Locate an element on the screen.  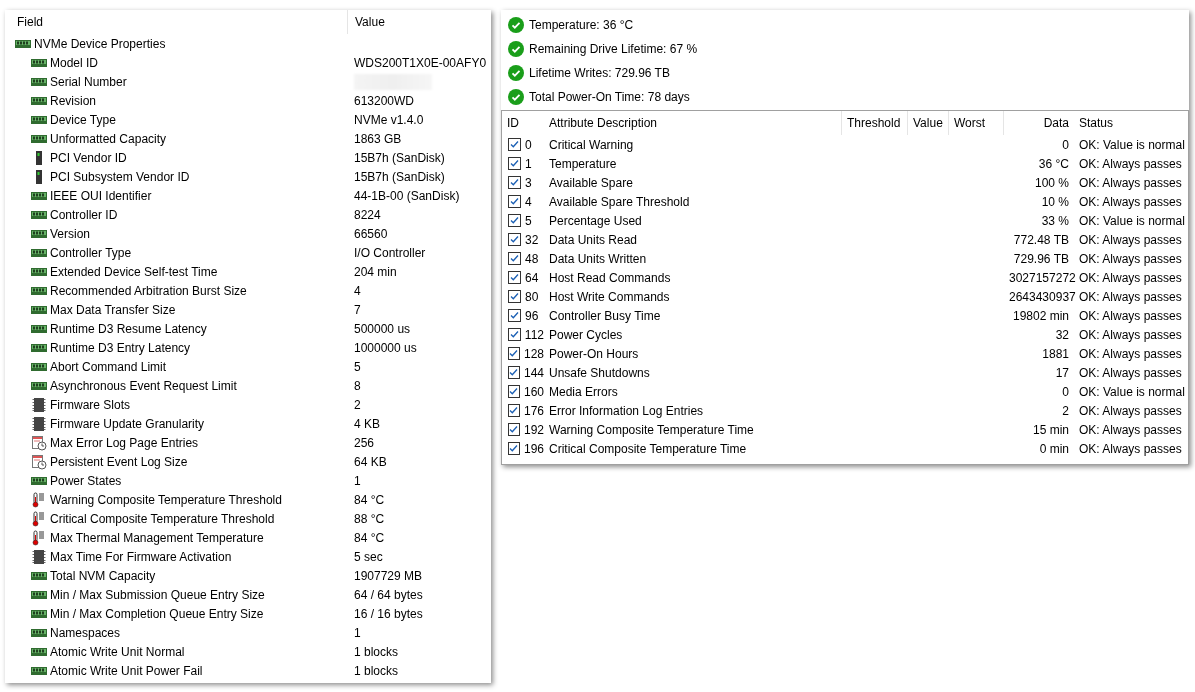
property-row: Firmware Update Granularity 4 KB is located at coordinates (248, 423).